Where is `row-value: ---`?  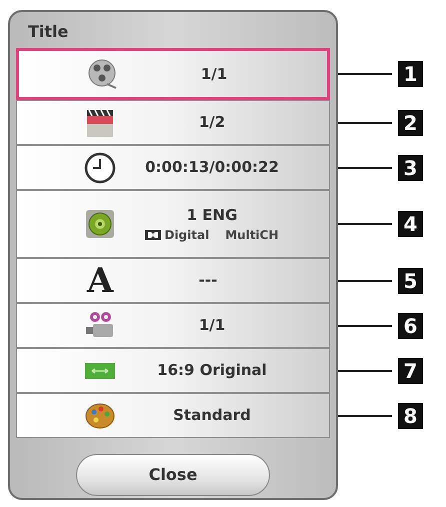 row-value: --- is located at coordinates (208, 281).